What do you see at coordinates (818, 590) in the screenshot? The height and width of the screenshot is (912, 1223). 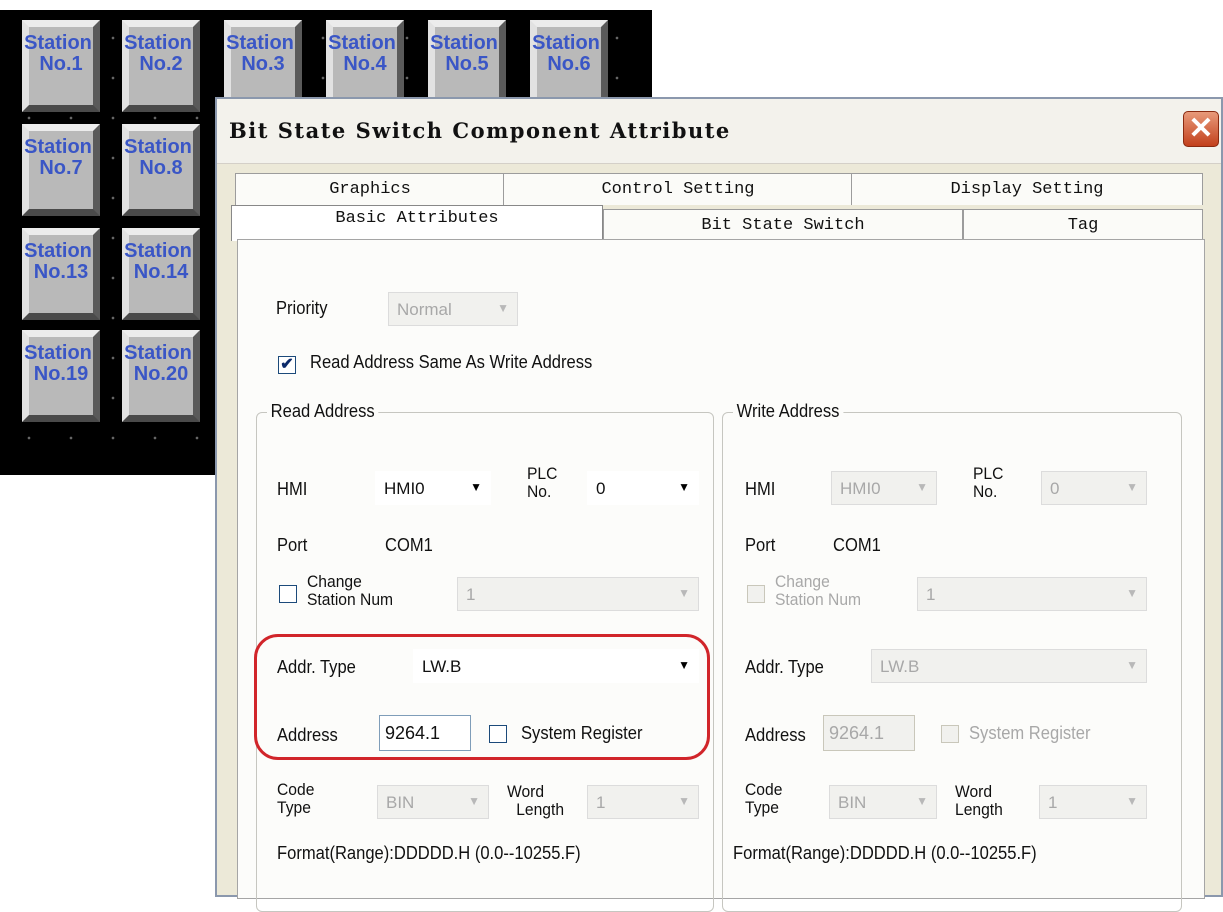 I see `write-change-station-label: Change Station Num` at bounding box center [818, 590].